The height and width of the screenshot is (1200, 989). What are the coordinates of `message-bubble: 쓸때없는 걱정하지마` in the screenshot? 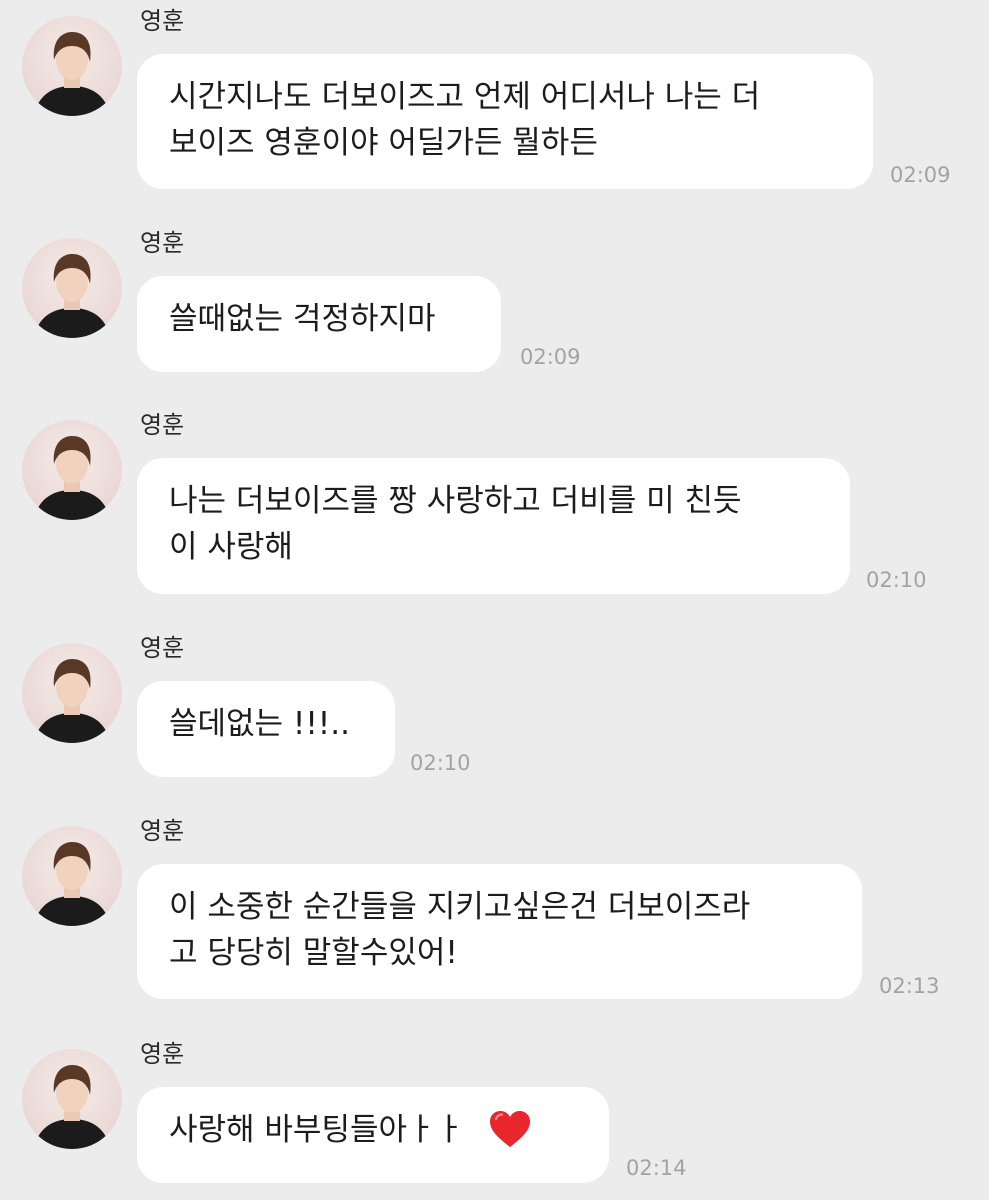 It's located at (319, 324).